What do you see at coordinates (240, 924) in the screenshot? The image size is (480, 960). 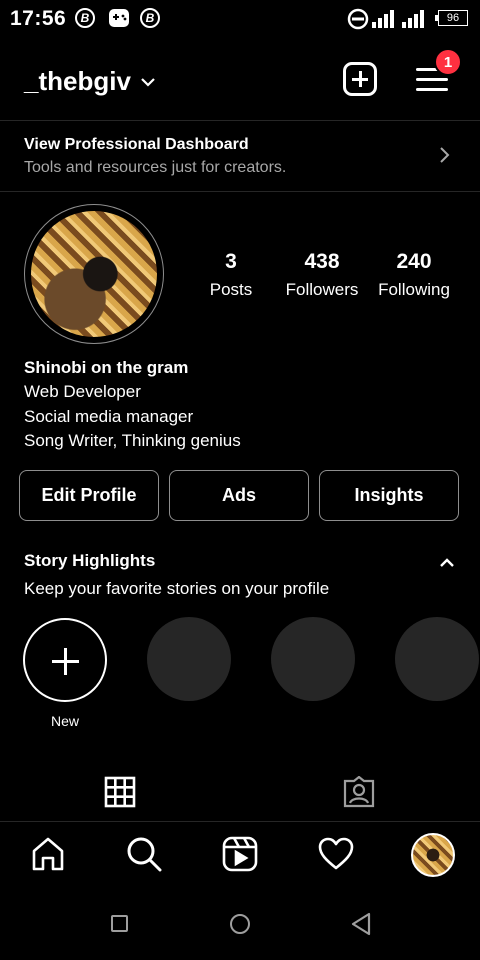 I see `home-button-icon` at bounding box center [240, 924].